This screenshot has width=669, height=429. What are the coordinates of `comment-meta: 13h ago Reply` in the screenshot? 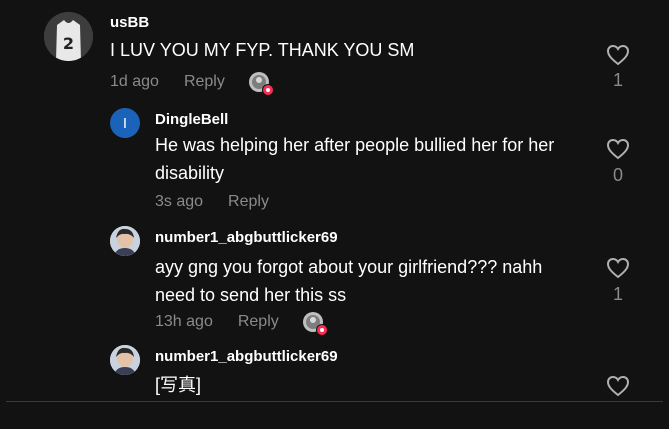 It's located at (241, 324).